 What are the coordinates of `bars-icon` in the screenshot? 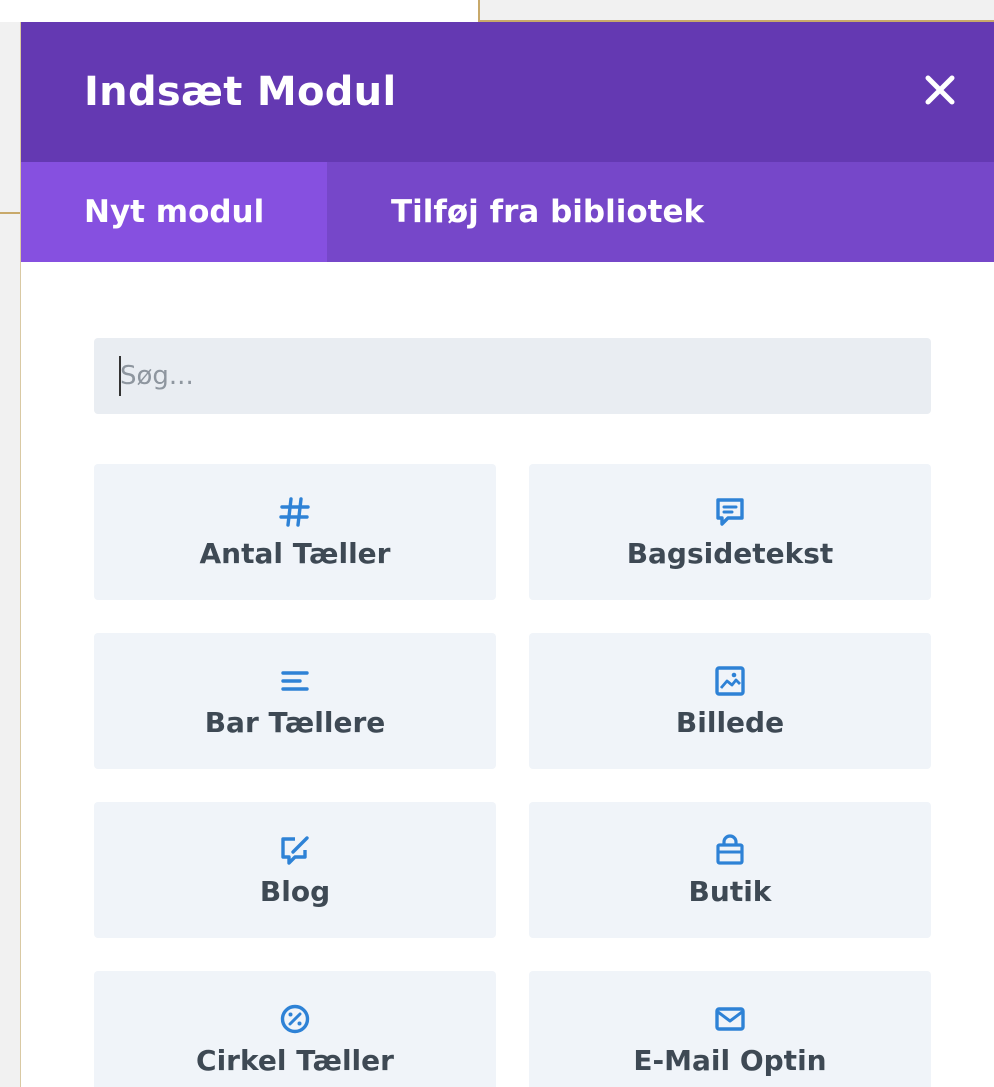 It's located at (295, 681).